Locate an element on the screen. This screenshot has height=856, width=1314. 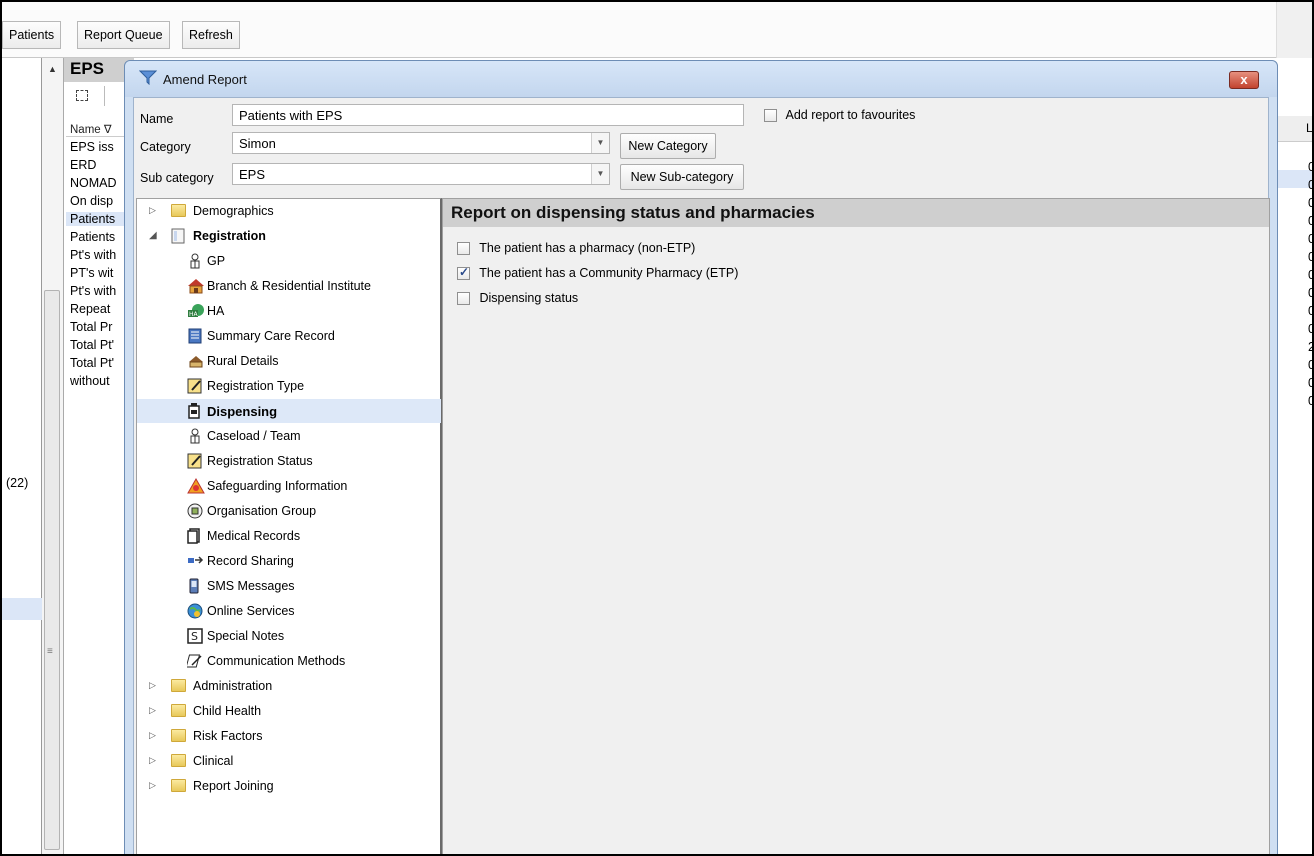
category-value: Simon is located at coordinates (257, 143).